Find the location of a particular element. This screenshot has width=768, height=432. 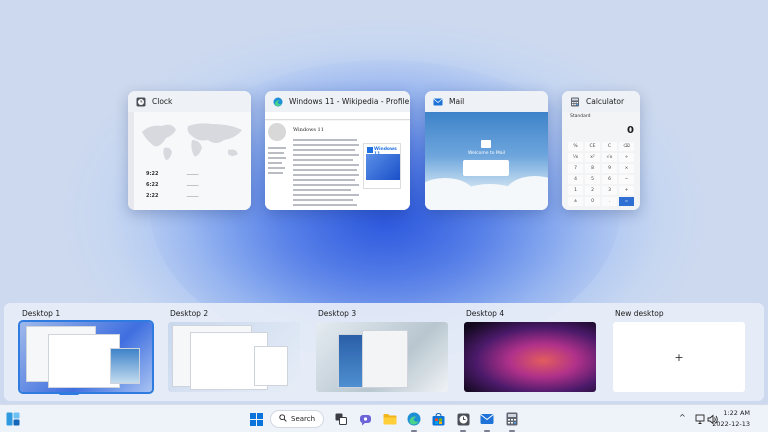

window-title-bar: Calculator is located at coordinates (601, 101).